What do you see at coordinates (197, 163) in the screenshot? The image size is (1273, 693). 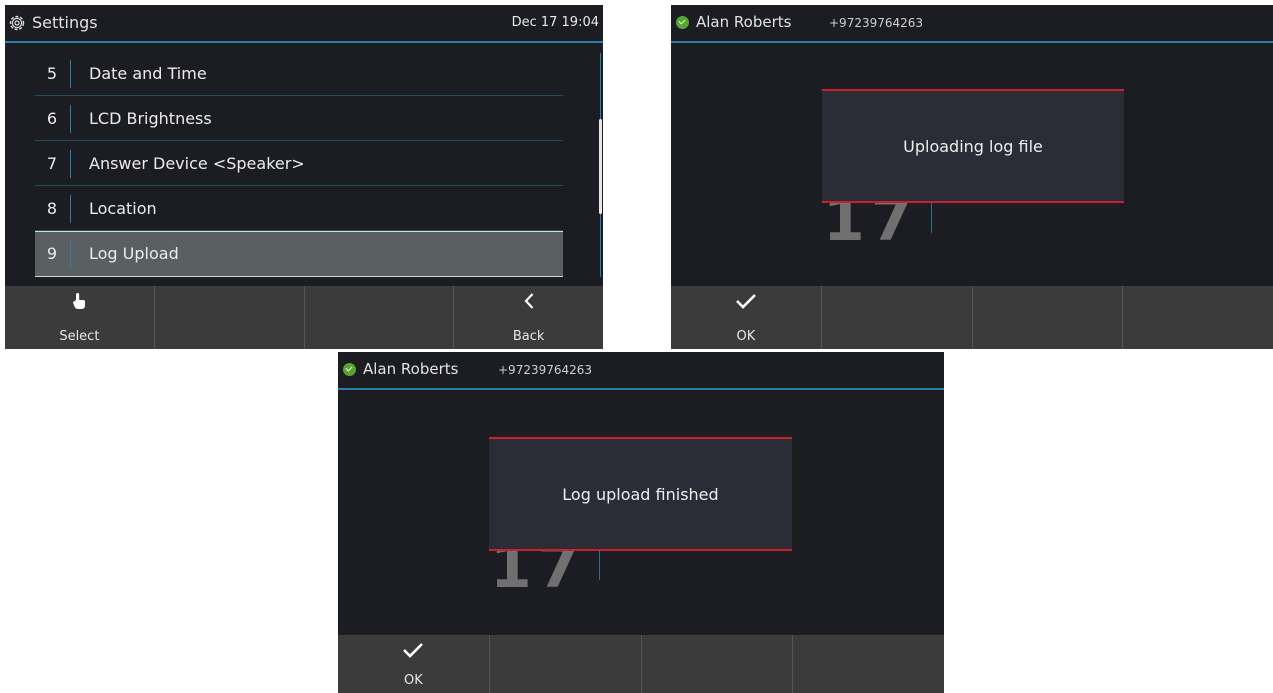 I see `menu-item-label: Answer Device <Speaker>` at bounding box center [197, 163].